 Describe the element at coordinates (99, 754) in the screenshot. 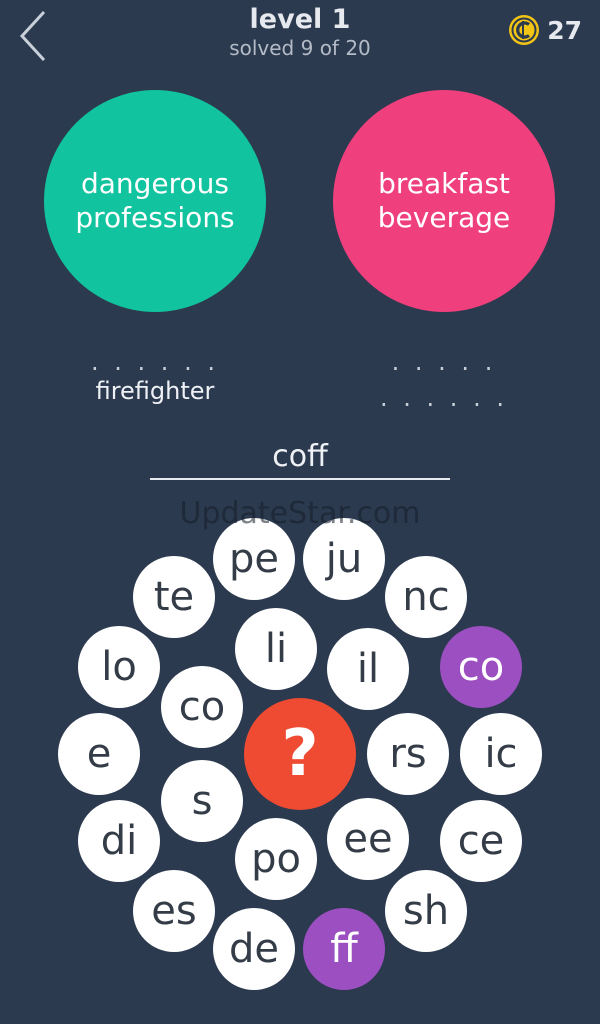

I see `tile-e: e` at that location.